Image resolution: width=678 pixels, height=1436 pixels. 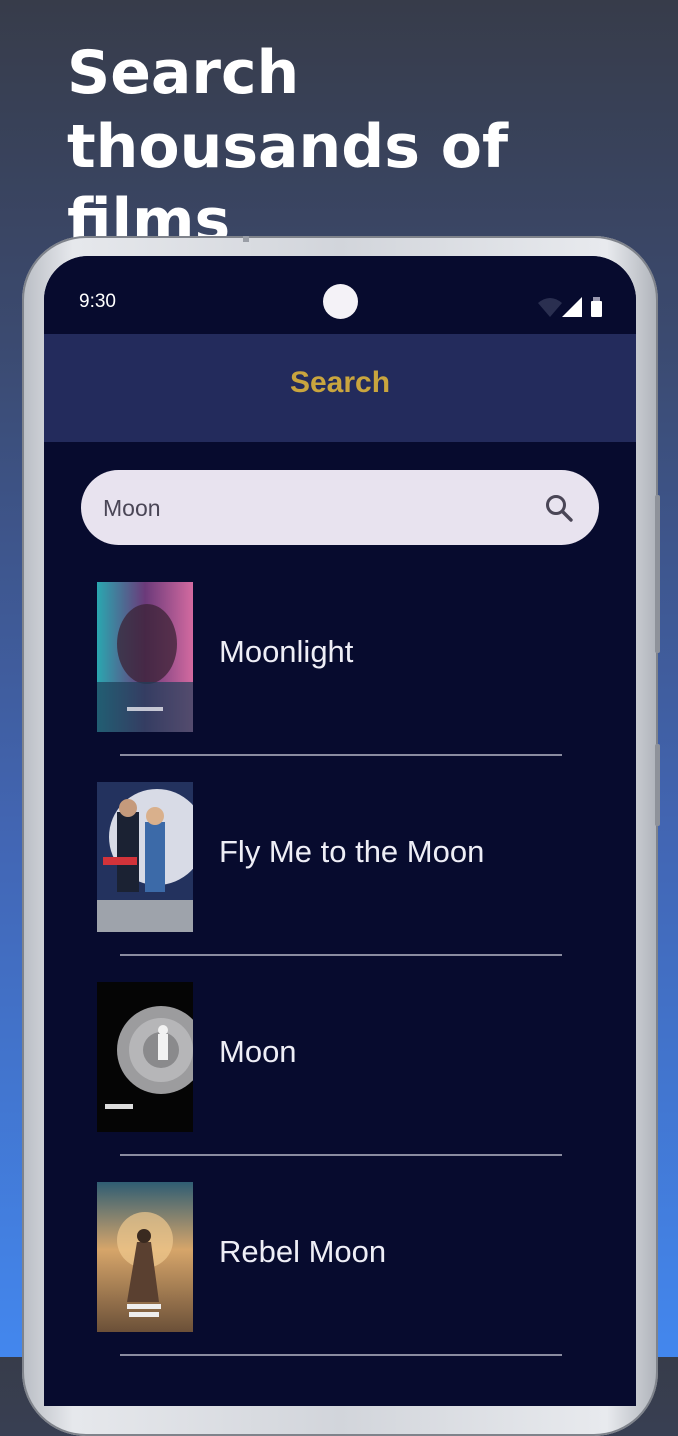 I want to click on result-title: Rebel Moon, so click(x=303, y=1251).